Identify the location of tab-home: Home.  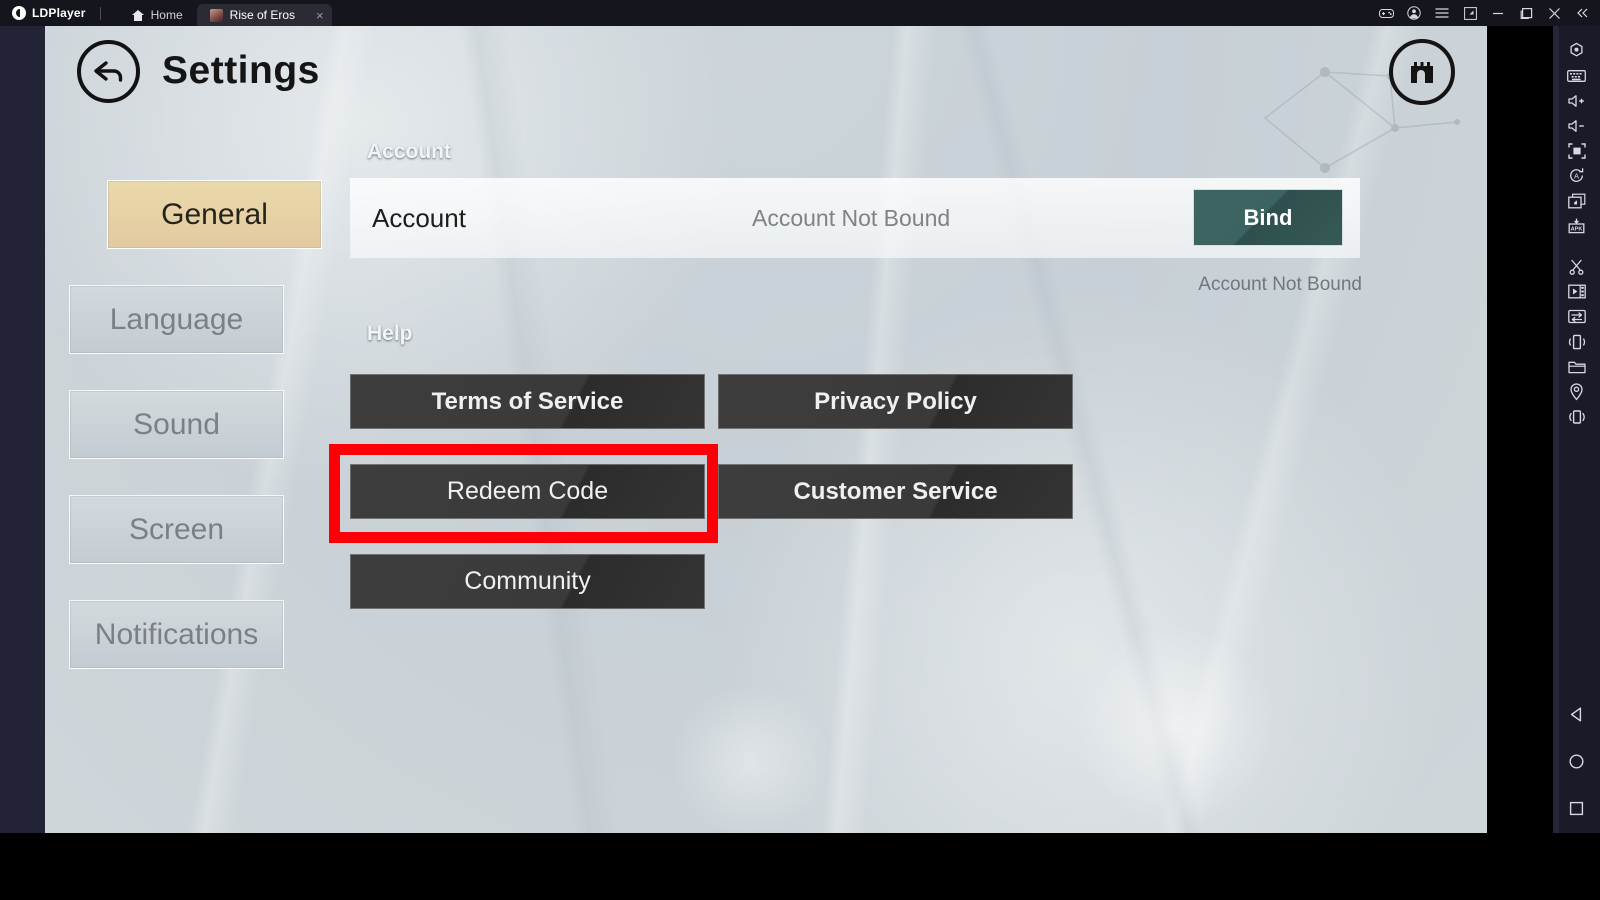
(158, 15).